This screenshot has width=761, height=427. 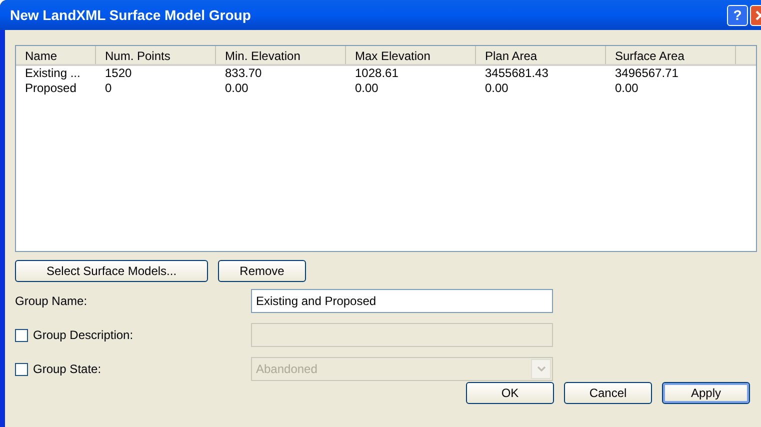 I want to click on column-header: Plan Area, so click(x=541, y=55).